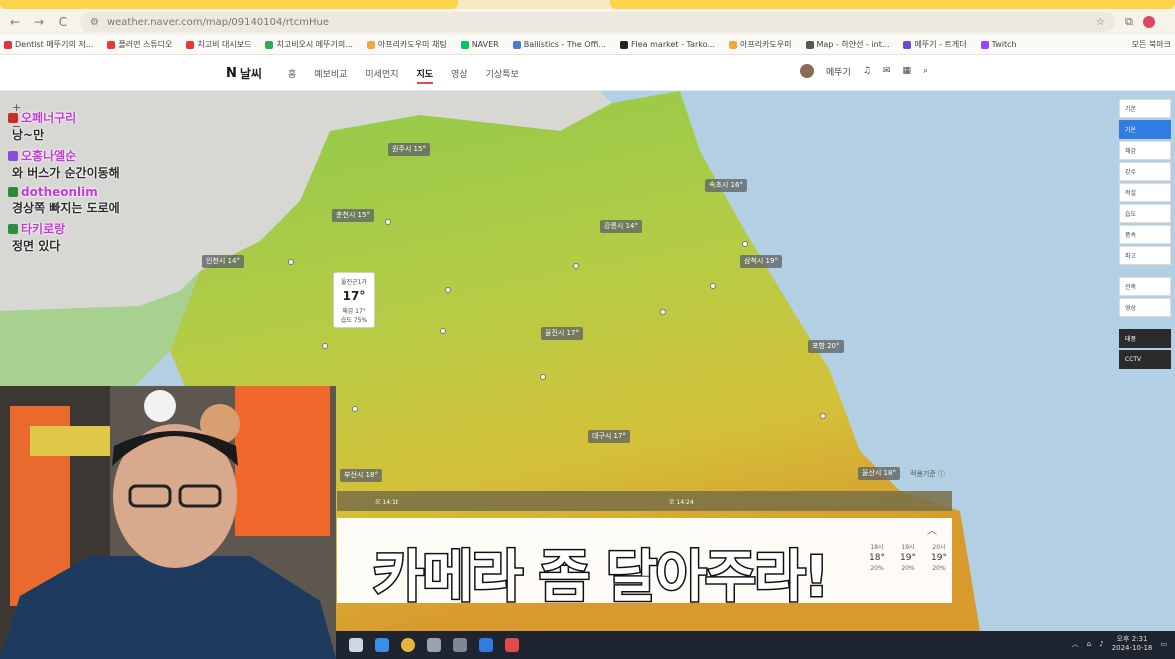 This screenshot has height=659, width=1175. What do you see at coordinates (932, 529) in the screenshot?
I see `collapse-chevron-icon: ︿` at bounding box center [932, 529].